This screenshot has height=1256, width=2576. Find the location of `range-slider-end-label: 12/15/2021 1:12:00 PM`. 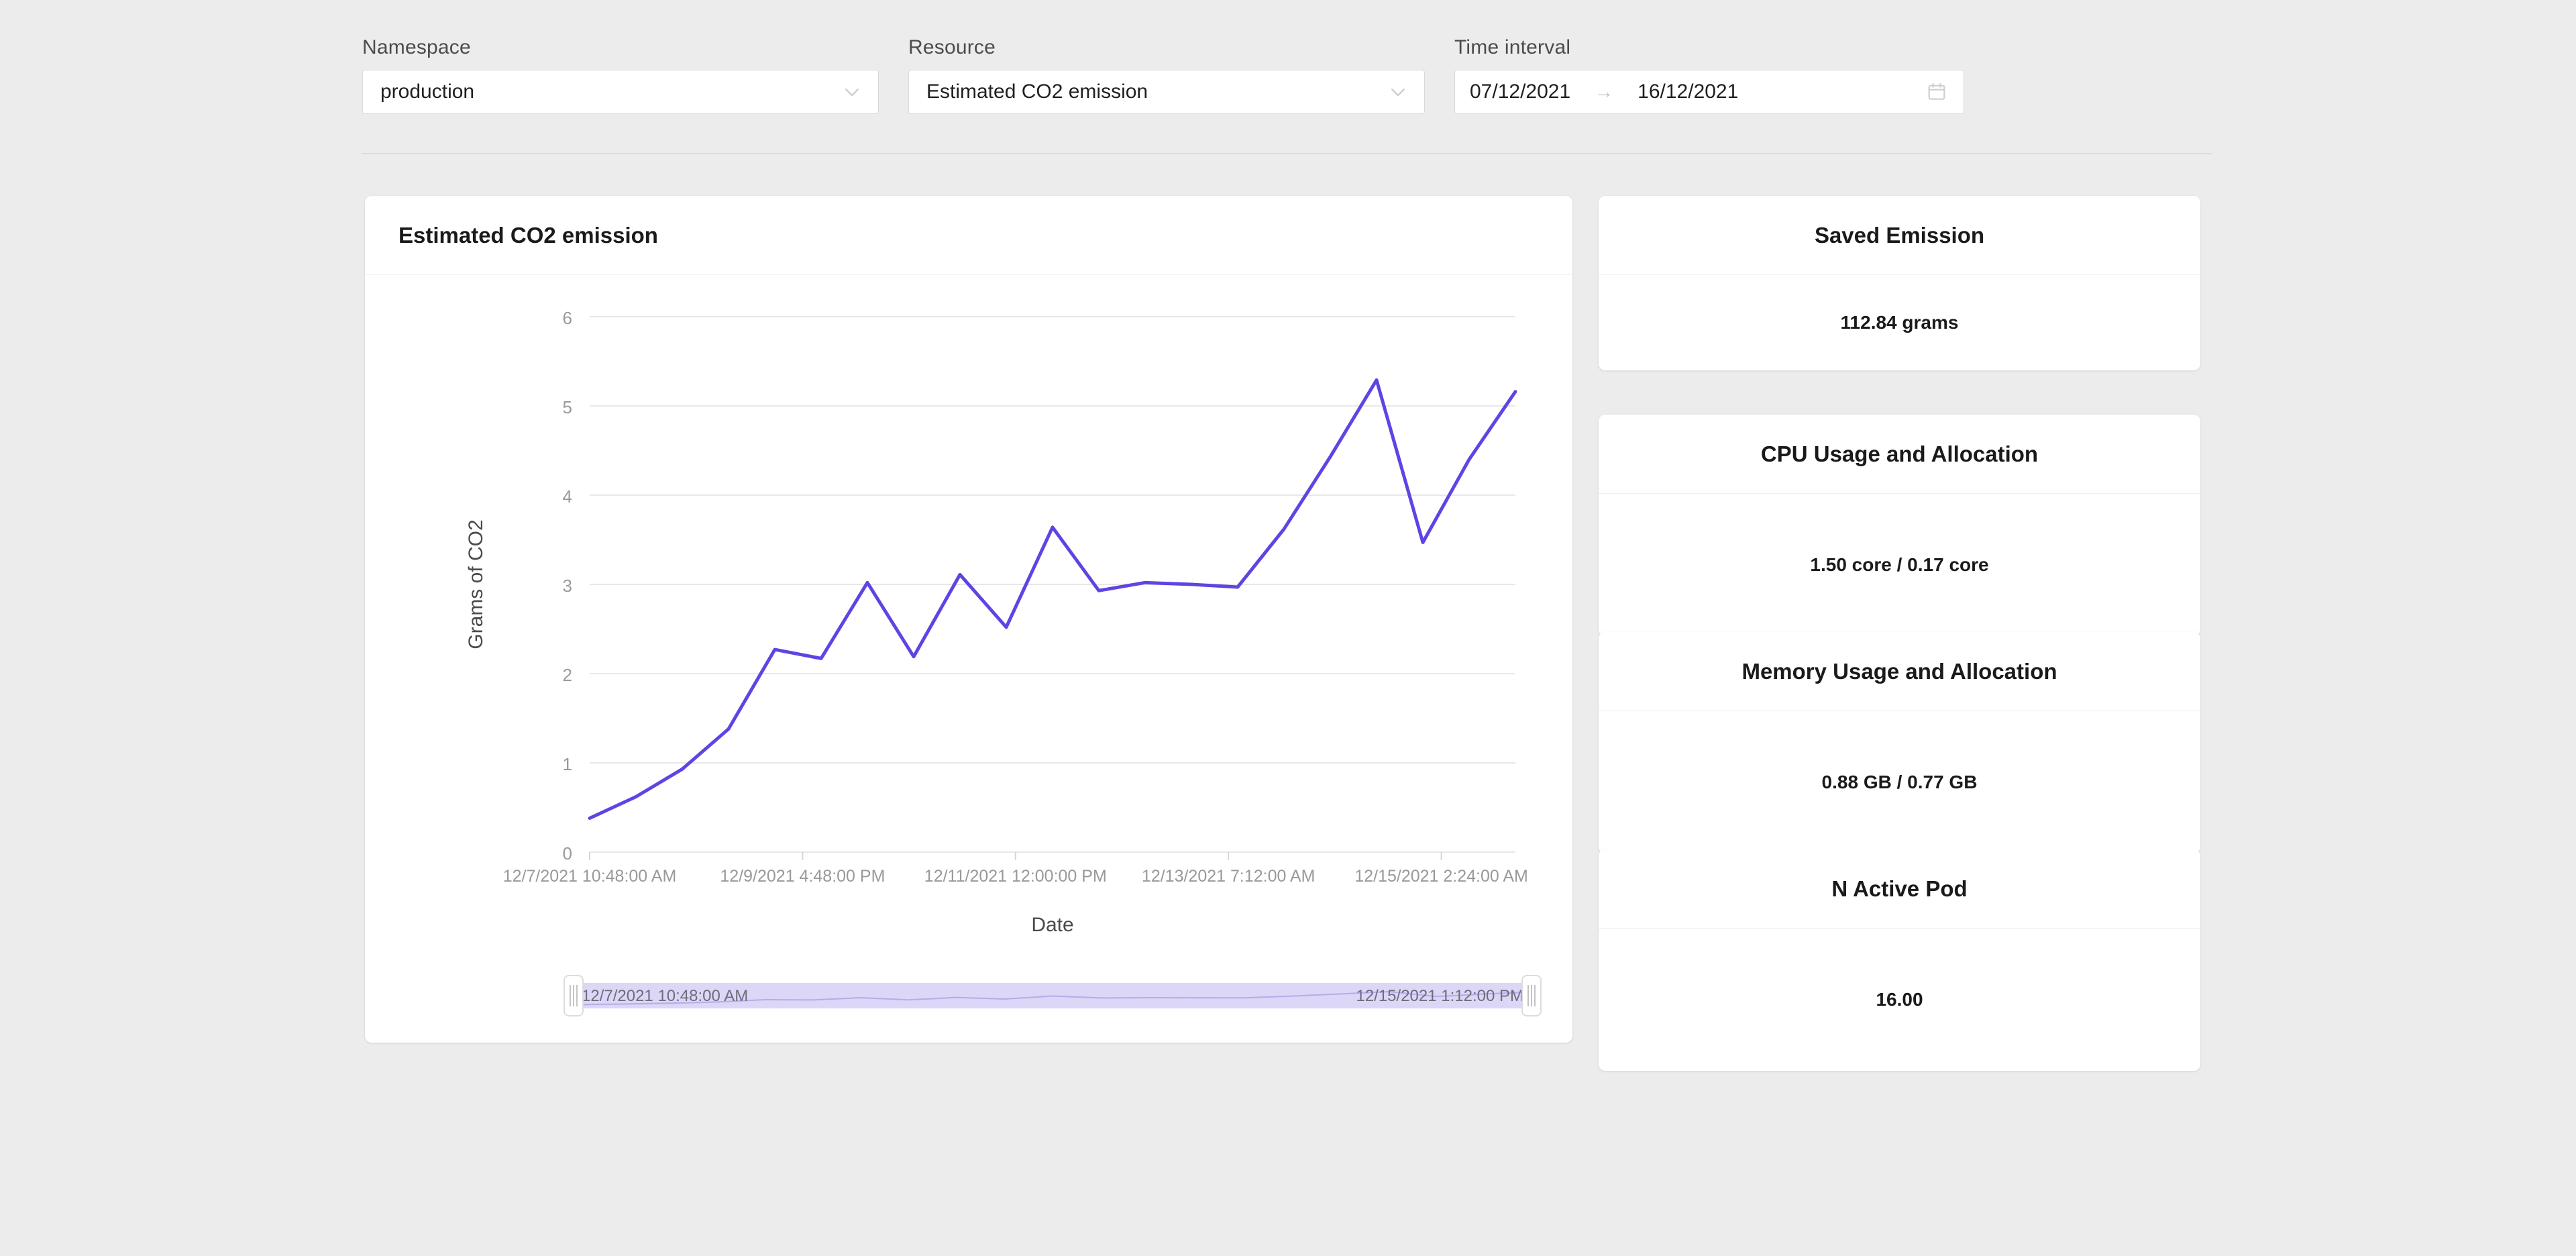

range-slider-end-label: 12/15/2021 1:12:00 PM is located at coordinates (1439, 996).